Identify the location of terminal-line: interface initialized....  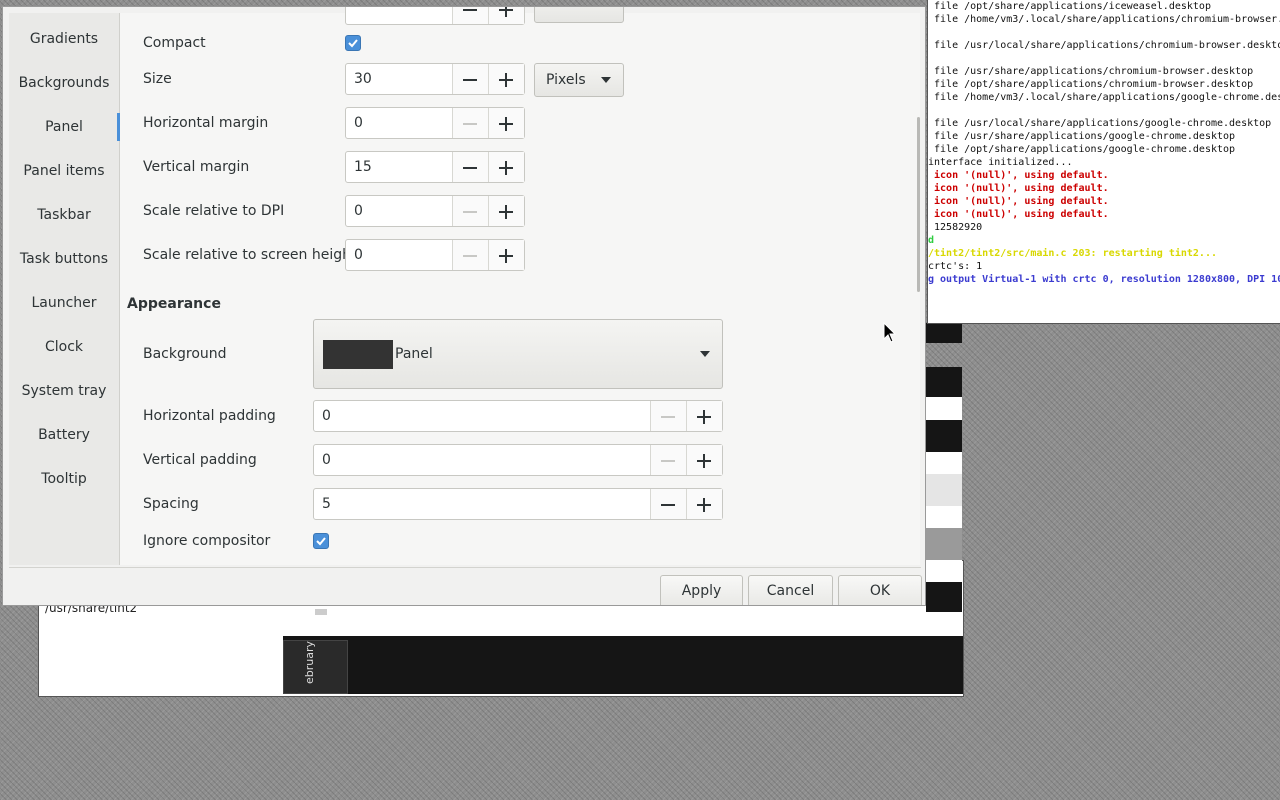
(1000, 162).